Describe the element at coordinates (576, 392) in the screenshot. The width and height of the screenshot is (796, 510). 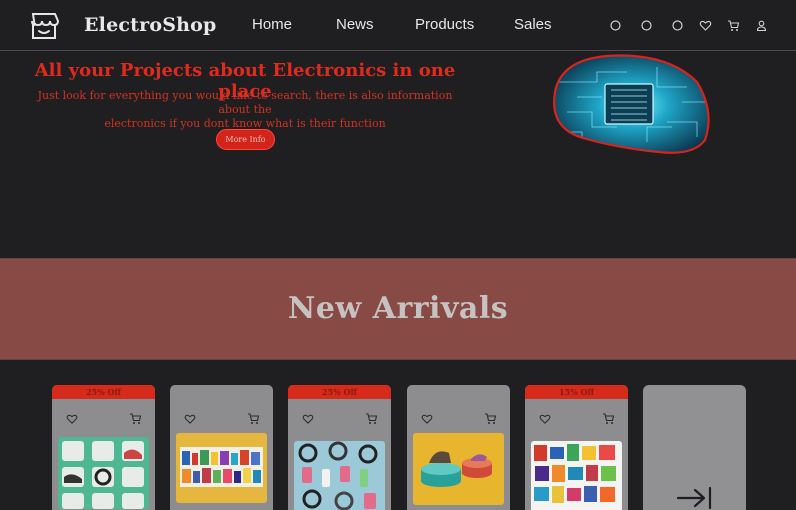
I see `discount-badge: 15% Off` at that location.